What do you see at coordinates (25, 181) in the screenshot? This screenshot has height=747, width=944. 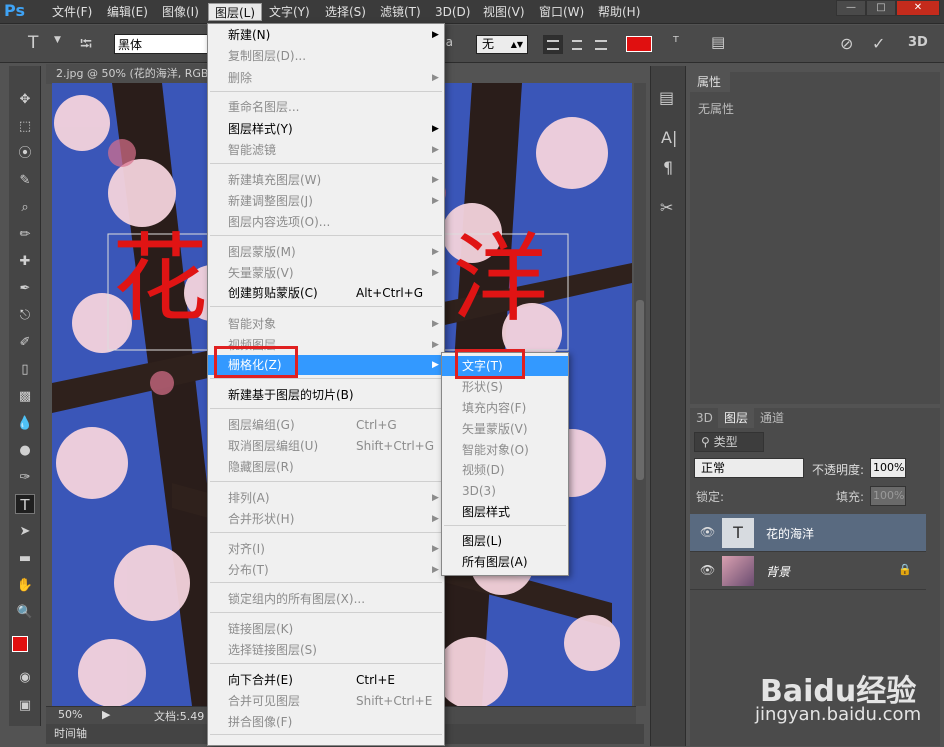 I see `quick-select-tool-icon: ✎` at bounding box center [25, 181].